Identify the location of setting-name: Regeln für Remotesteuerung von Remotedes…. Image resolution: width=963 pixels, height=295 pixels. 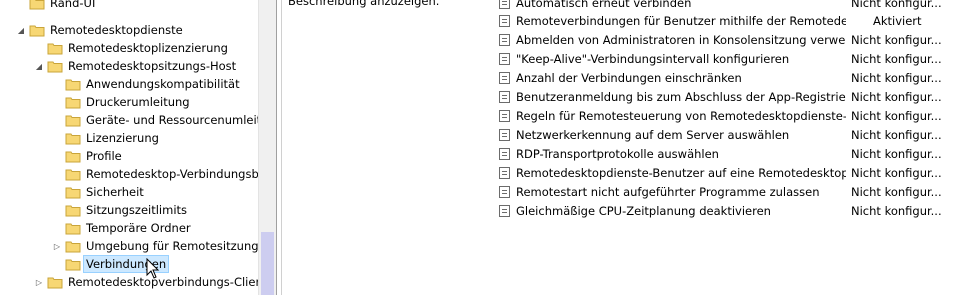
(681, 116).